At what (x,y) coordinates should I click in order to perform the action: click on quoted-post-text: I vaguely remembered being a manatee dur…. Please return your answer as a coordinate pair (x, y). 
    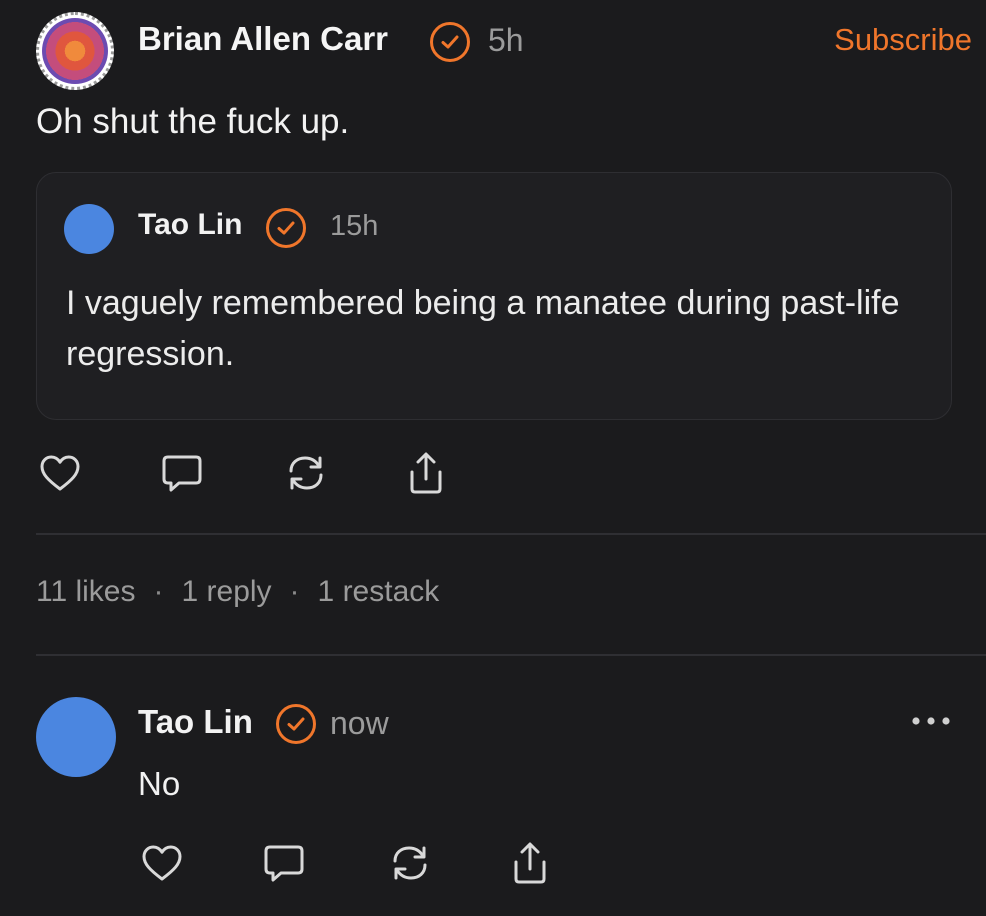
    Looking at the image, I should click on (483, 328).